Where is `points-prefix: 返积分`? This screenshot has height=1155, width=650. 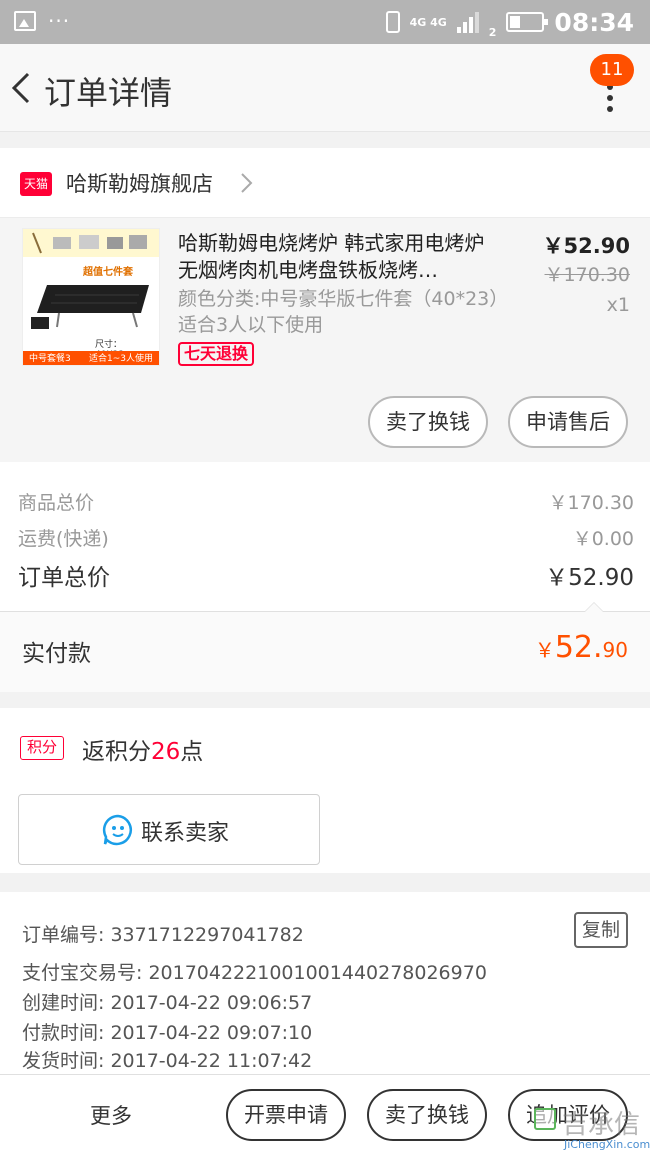
points-prefix: 返积分 is located at coordinates (116, 752).